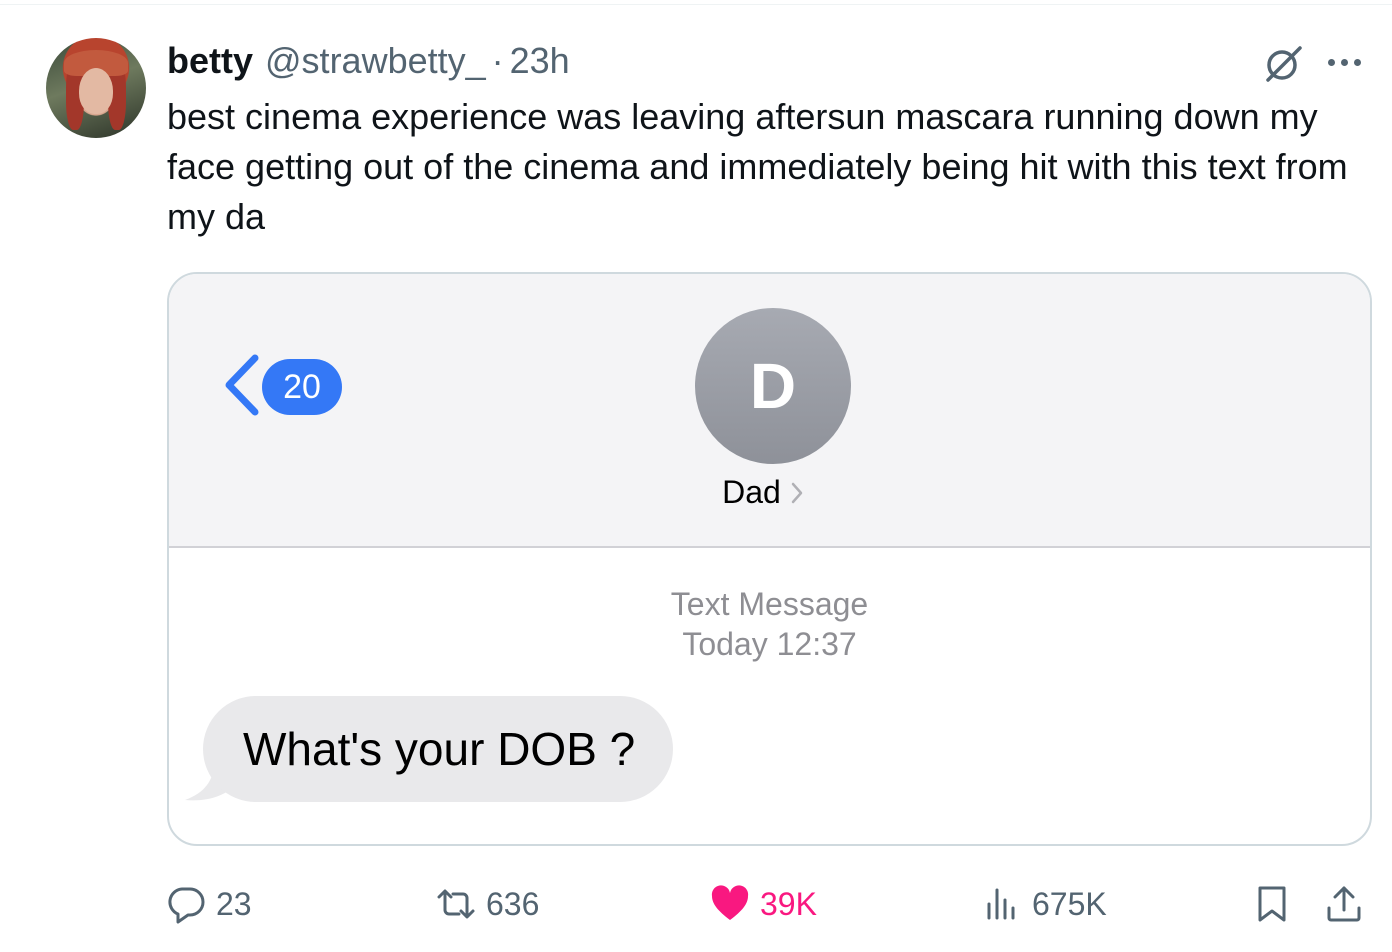  Describe the element at coordinates (234, 903) in the screenshot. I see `reply-count: 23` at that location.